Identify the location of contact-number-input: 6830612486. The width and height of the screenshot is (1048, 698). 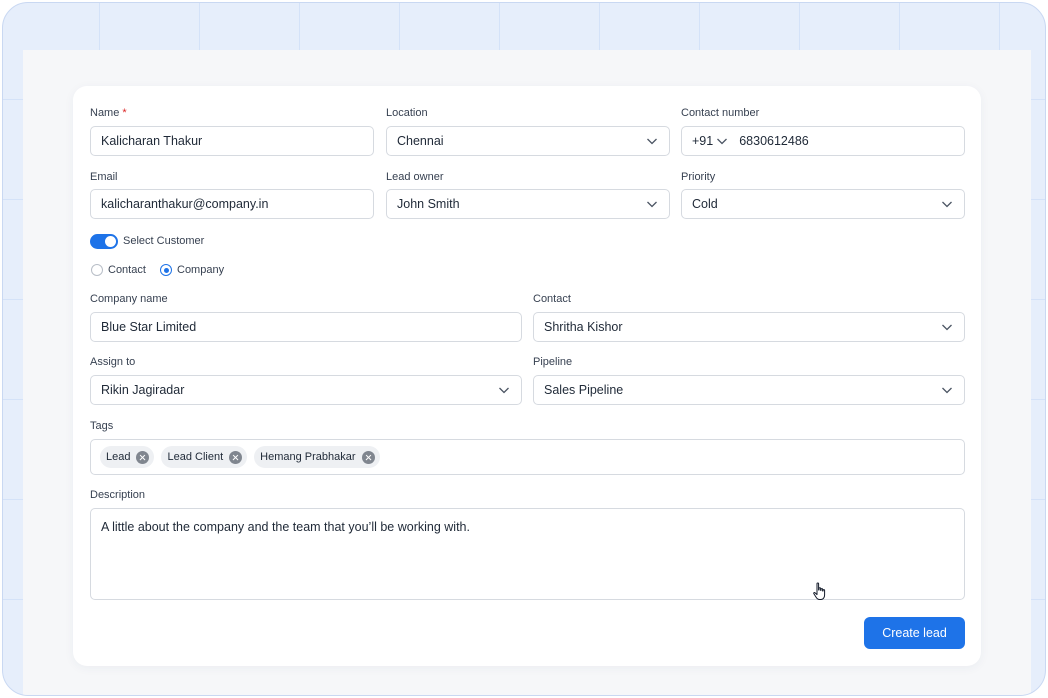
(846, 141).